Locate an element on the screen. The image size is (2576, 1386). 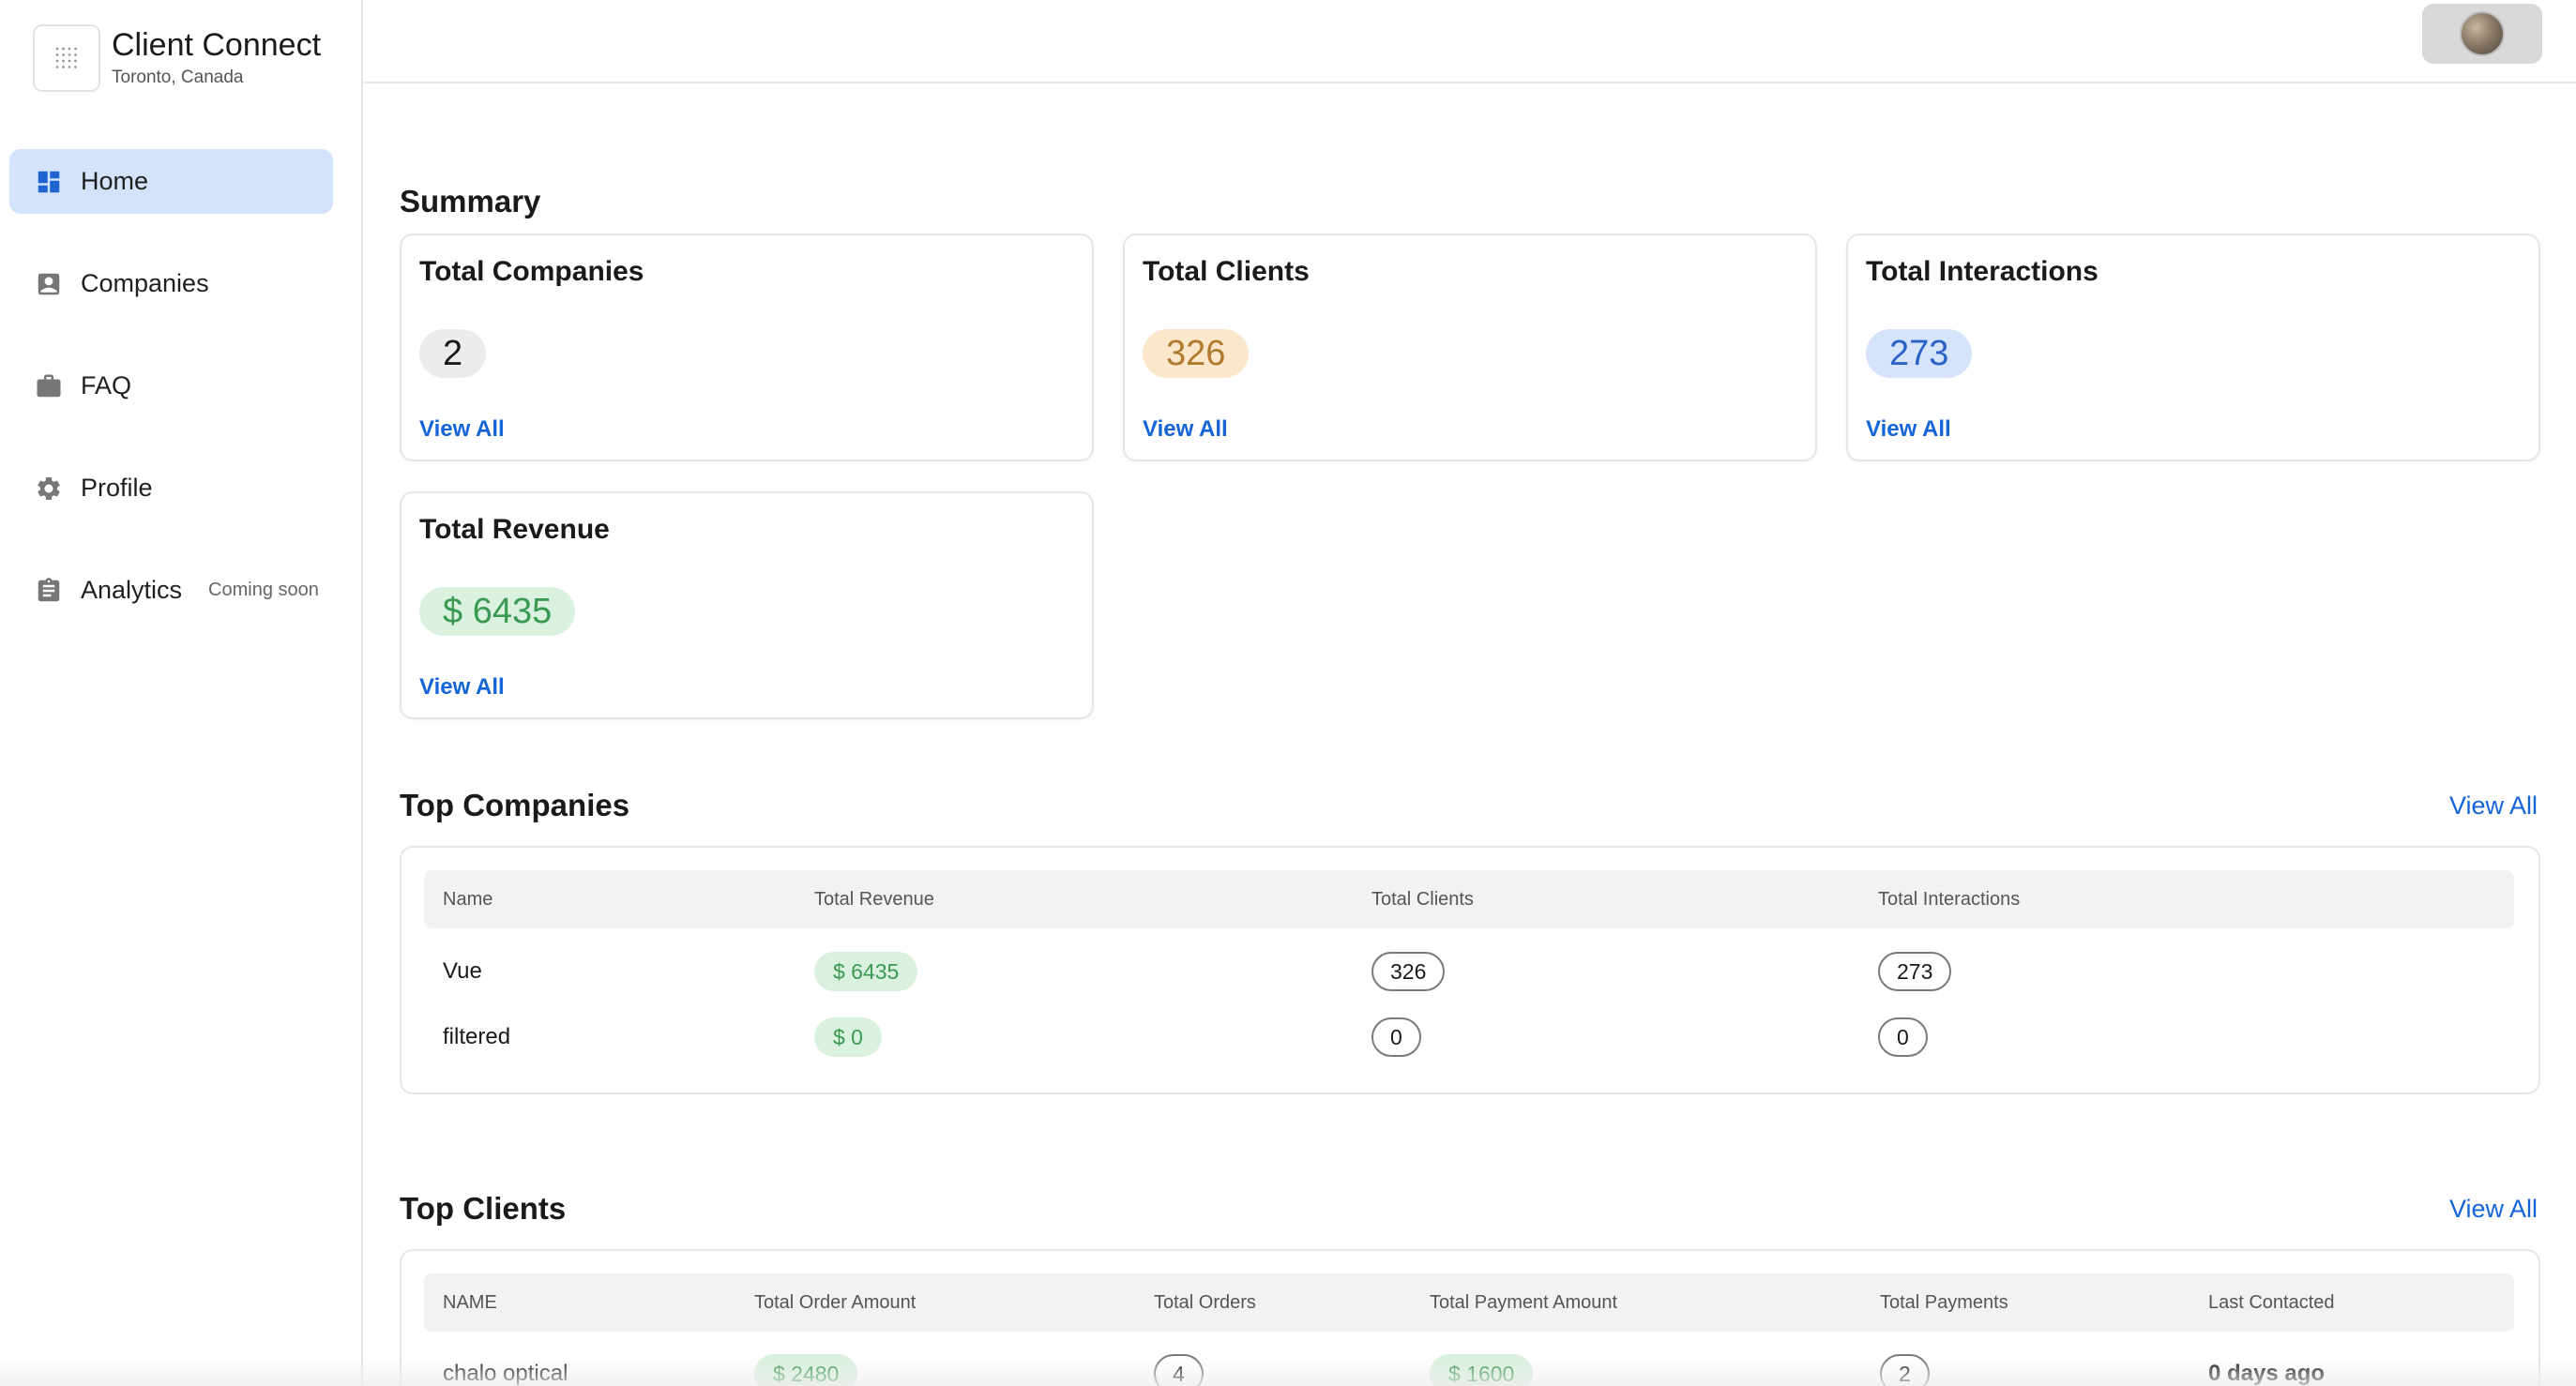
sidebar-item-profile: Profile is located at coordinates (171, 488).